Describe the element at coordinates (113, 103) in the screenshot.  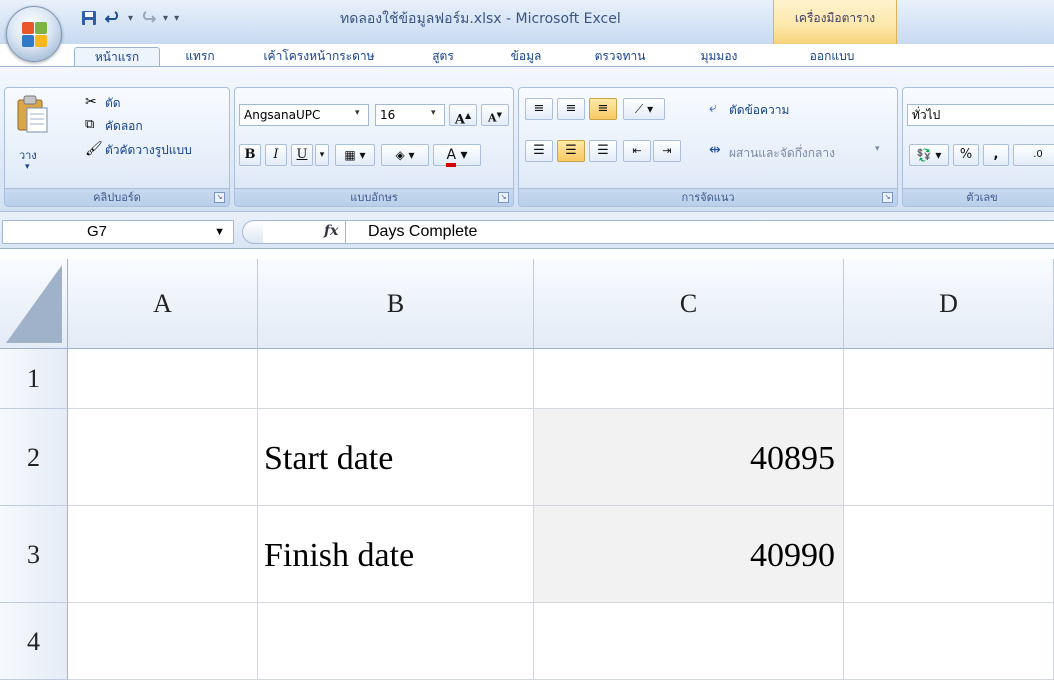
I see `cut-label: ตัด` at that location.